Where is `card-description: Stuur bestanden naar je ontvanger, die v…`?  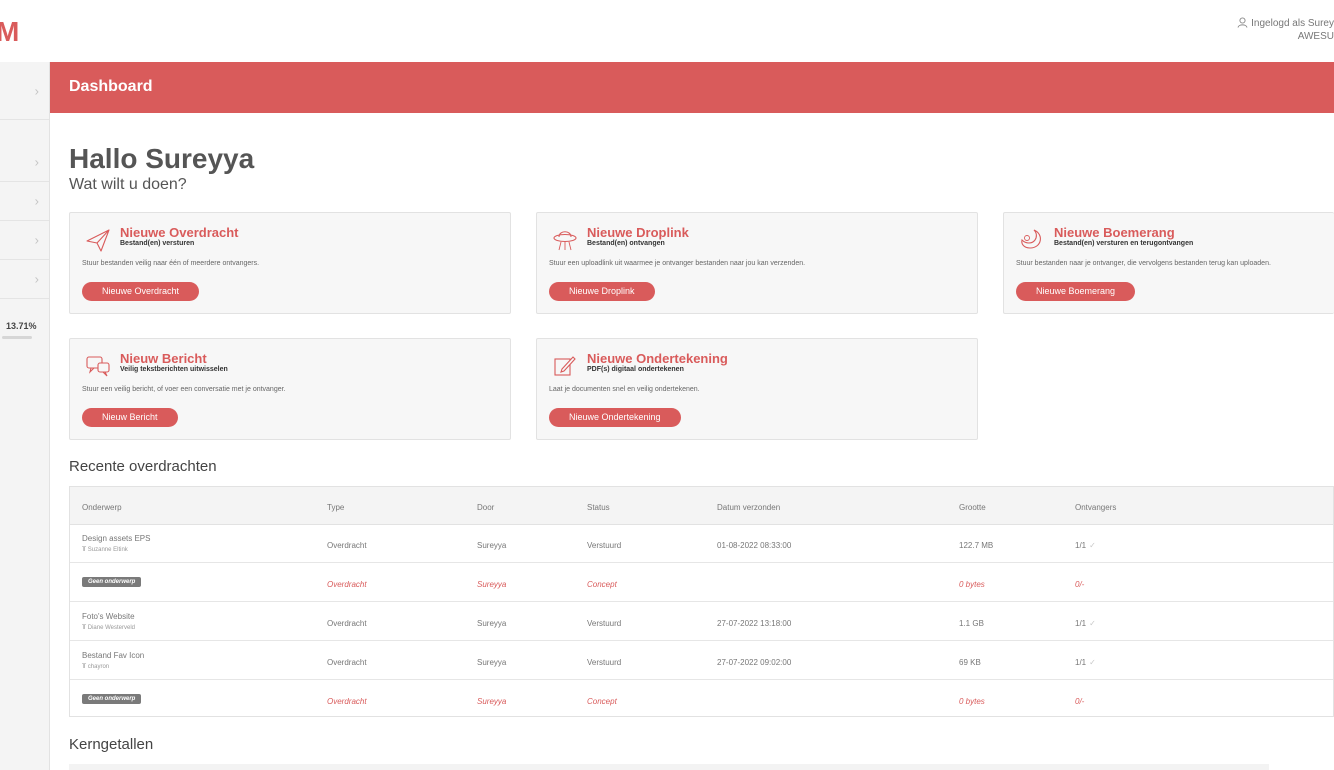 card-description: Stuur bestanden naar je ontvanger, die v… is located at coordinates (1143, 263).